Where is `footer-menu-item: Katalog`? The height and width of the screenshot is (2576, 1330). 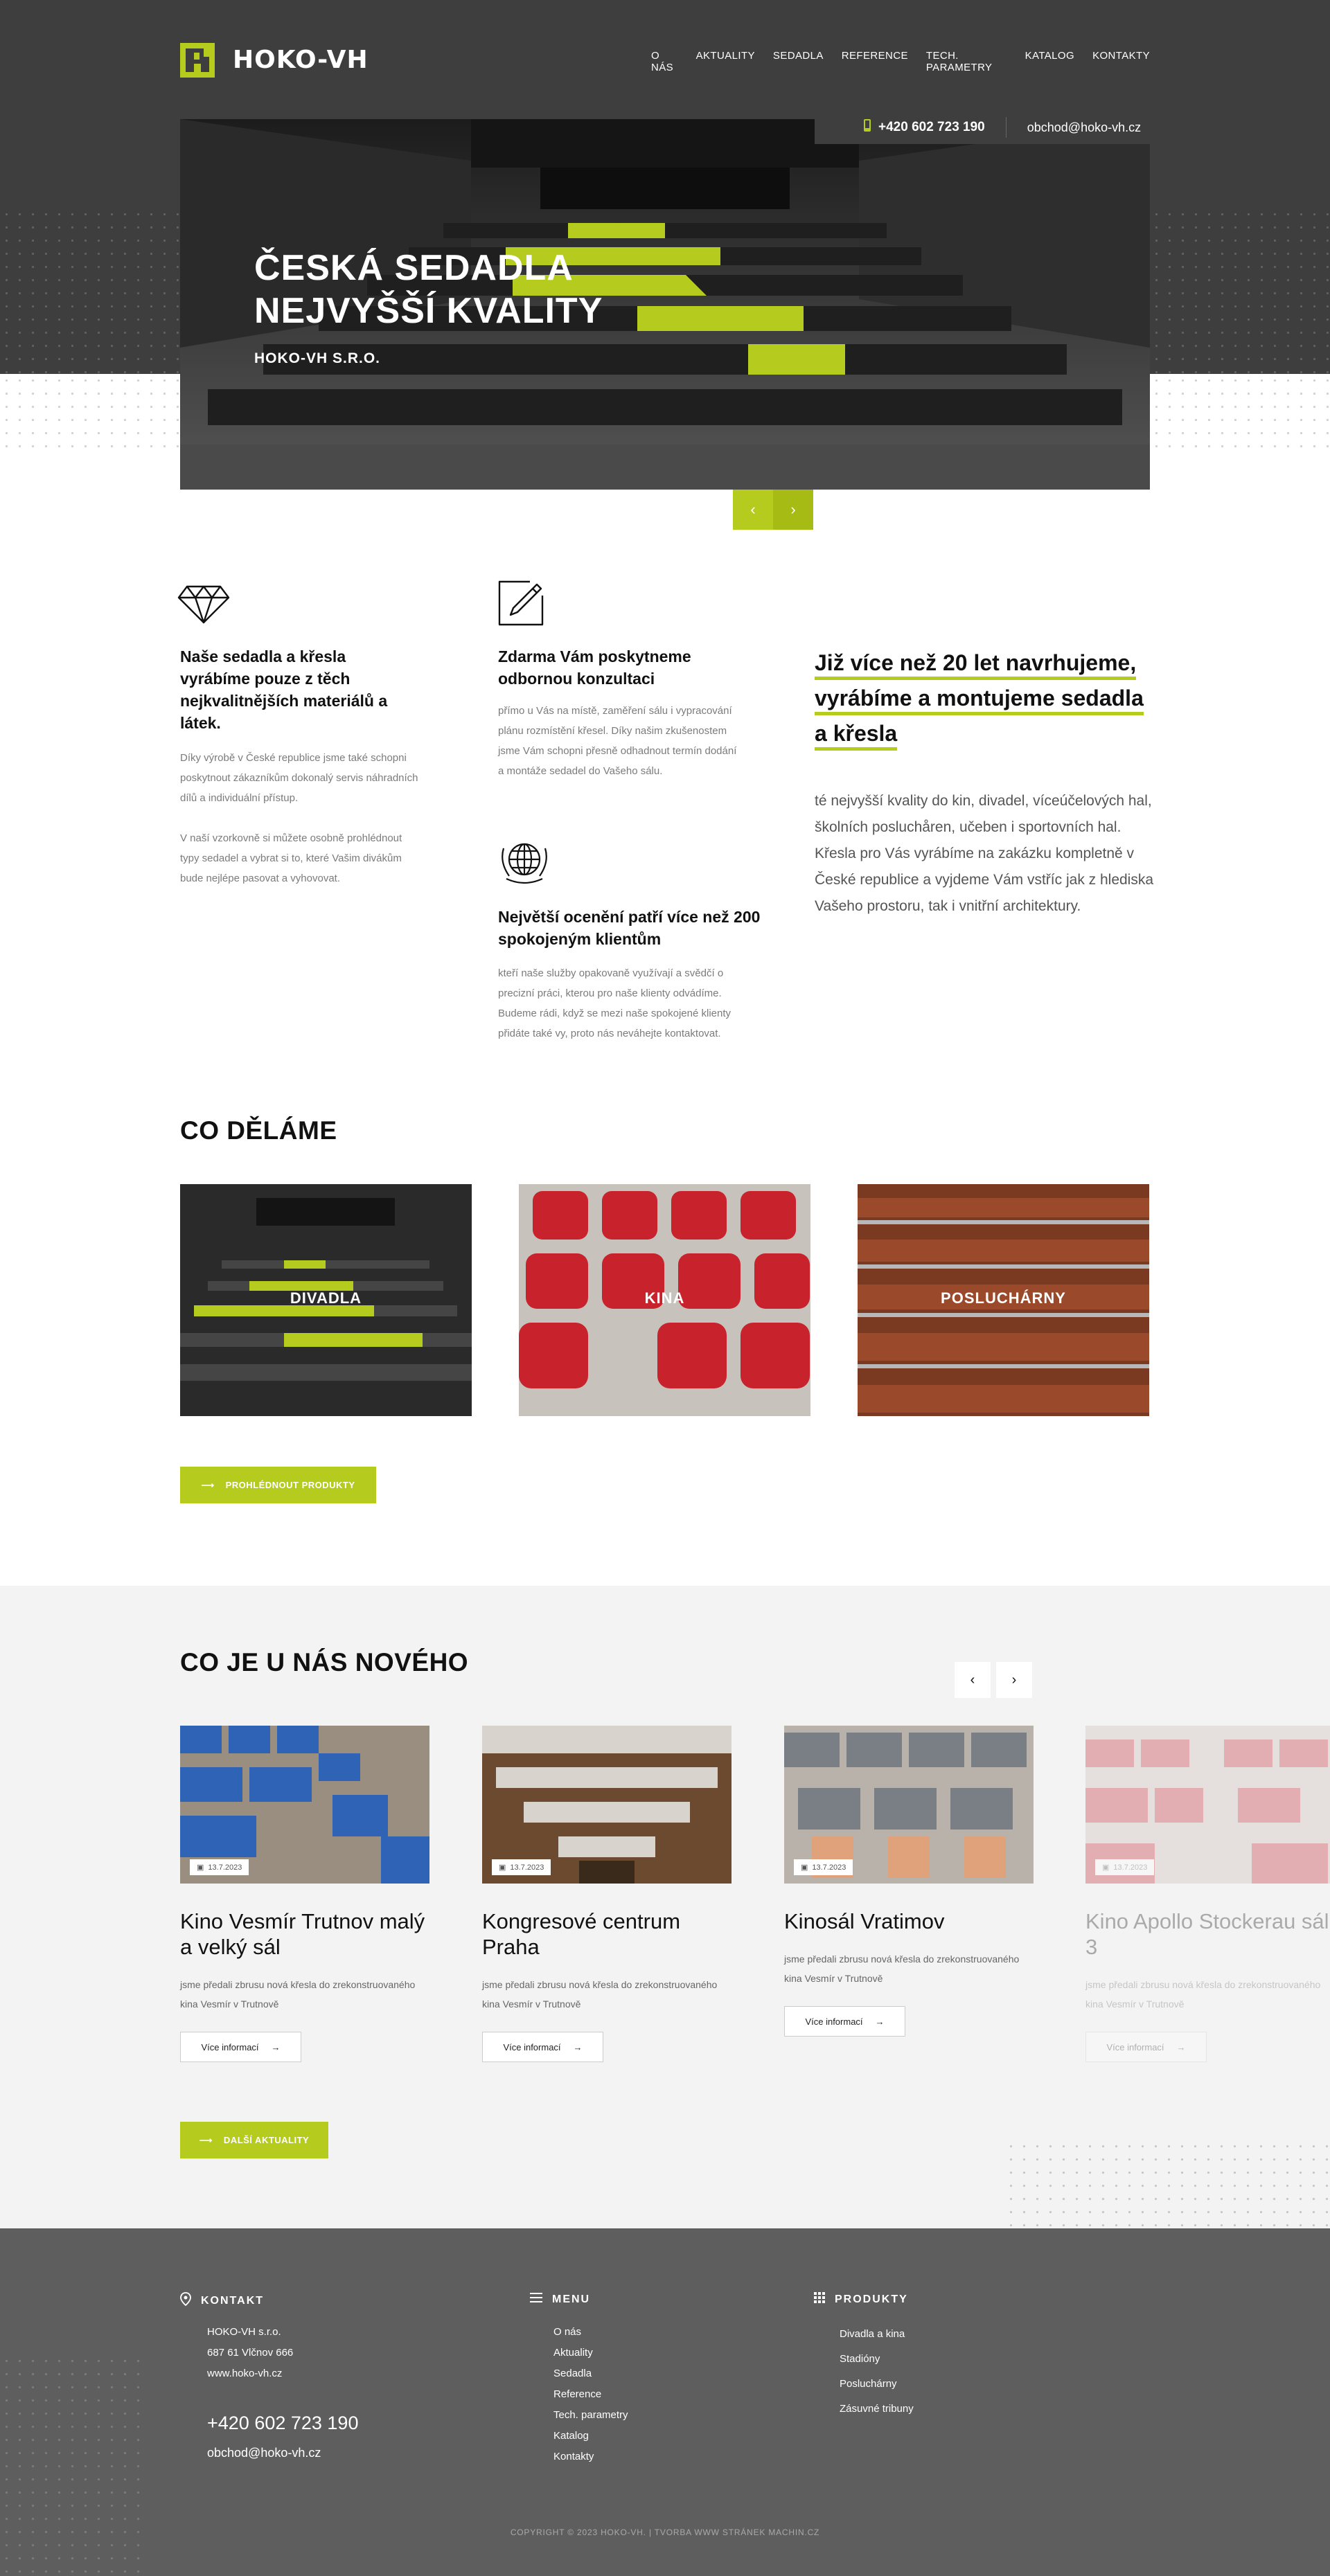 footer-menu-item: Katalog is located at coordinates (590, 2436).